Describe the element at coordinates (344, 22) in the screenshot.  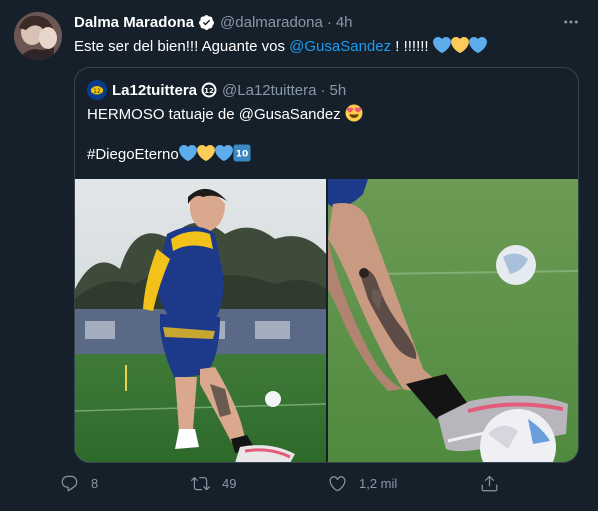
I see `tweet-time: 4h` at that location.